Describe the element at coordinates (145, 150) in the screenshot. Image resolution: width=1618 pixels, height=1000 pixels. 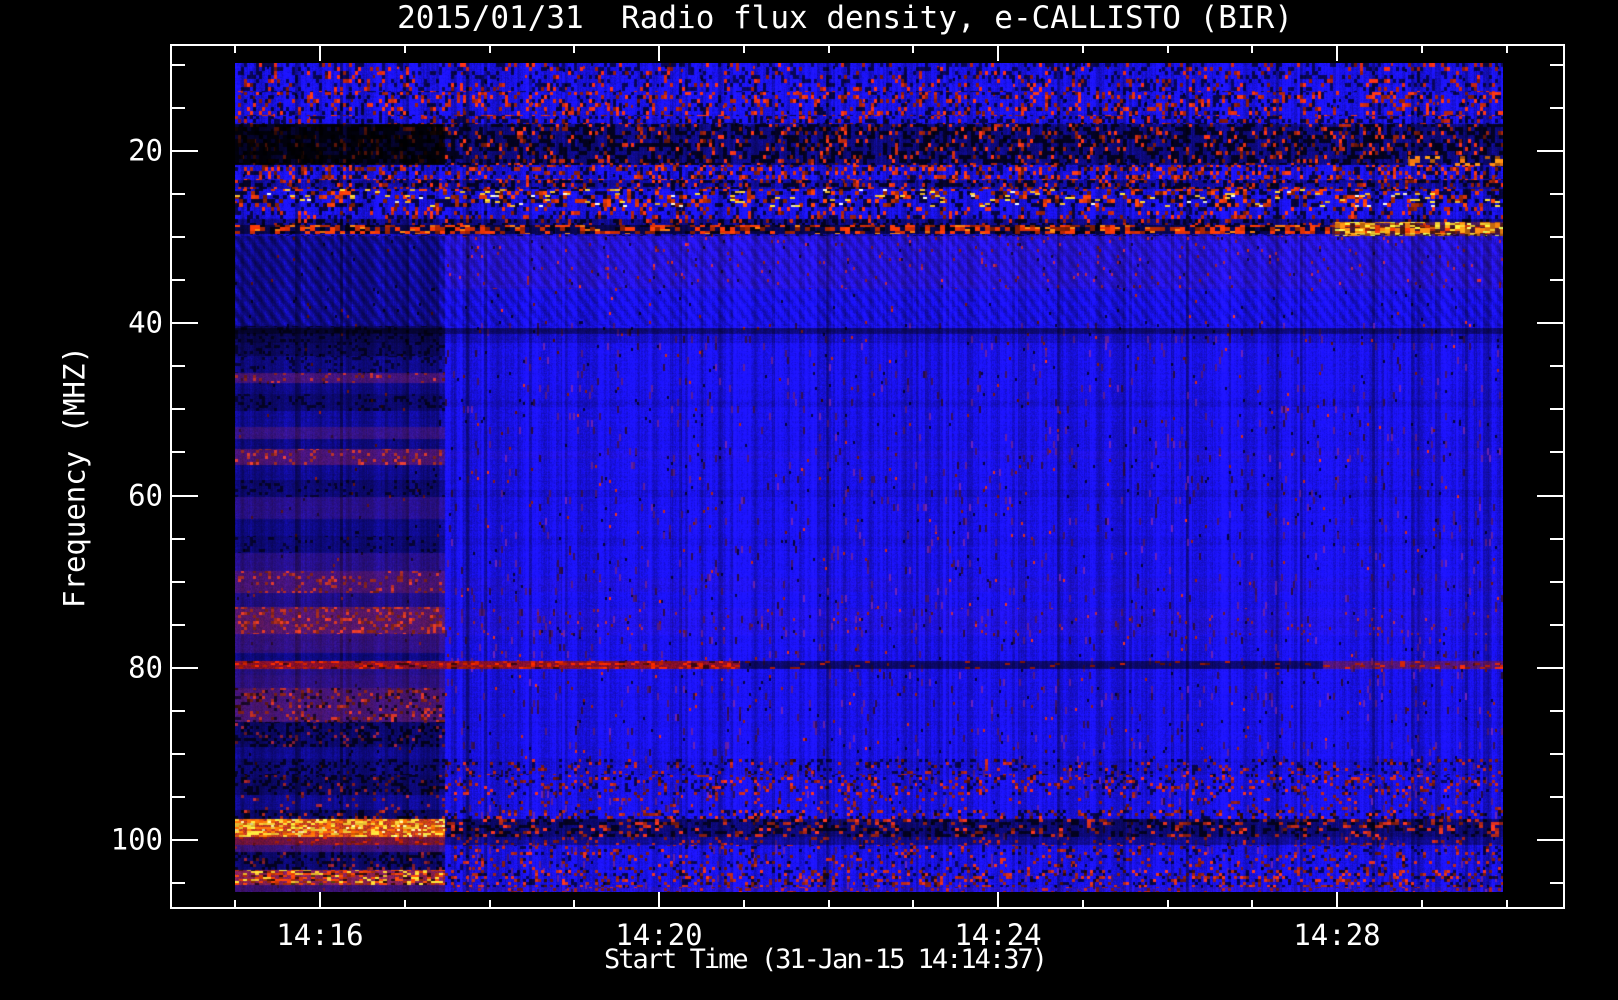
I see `y-tick-label: 20` at that location.